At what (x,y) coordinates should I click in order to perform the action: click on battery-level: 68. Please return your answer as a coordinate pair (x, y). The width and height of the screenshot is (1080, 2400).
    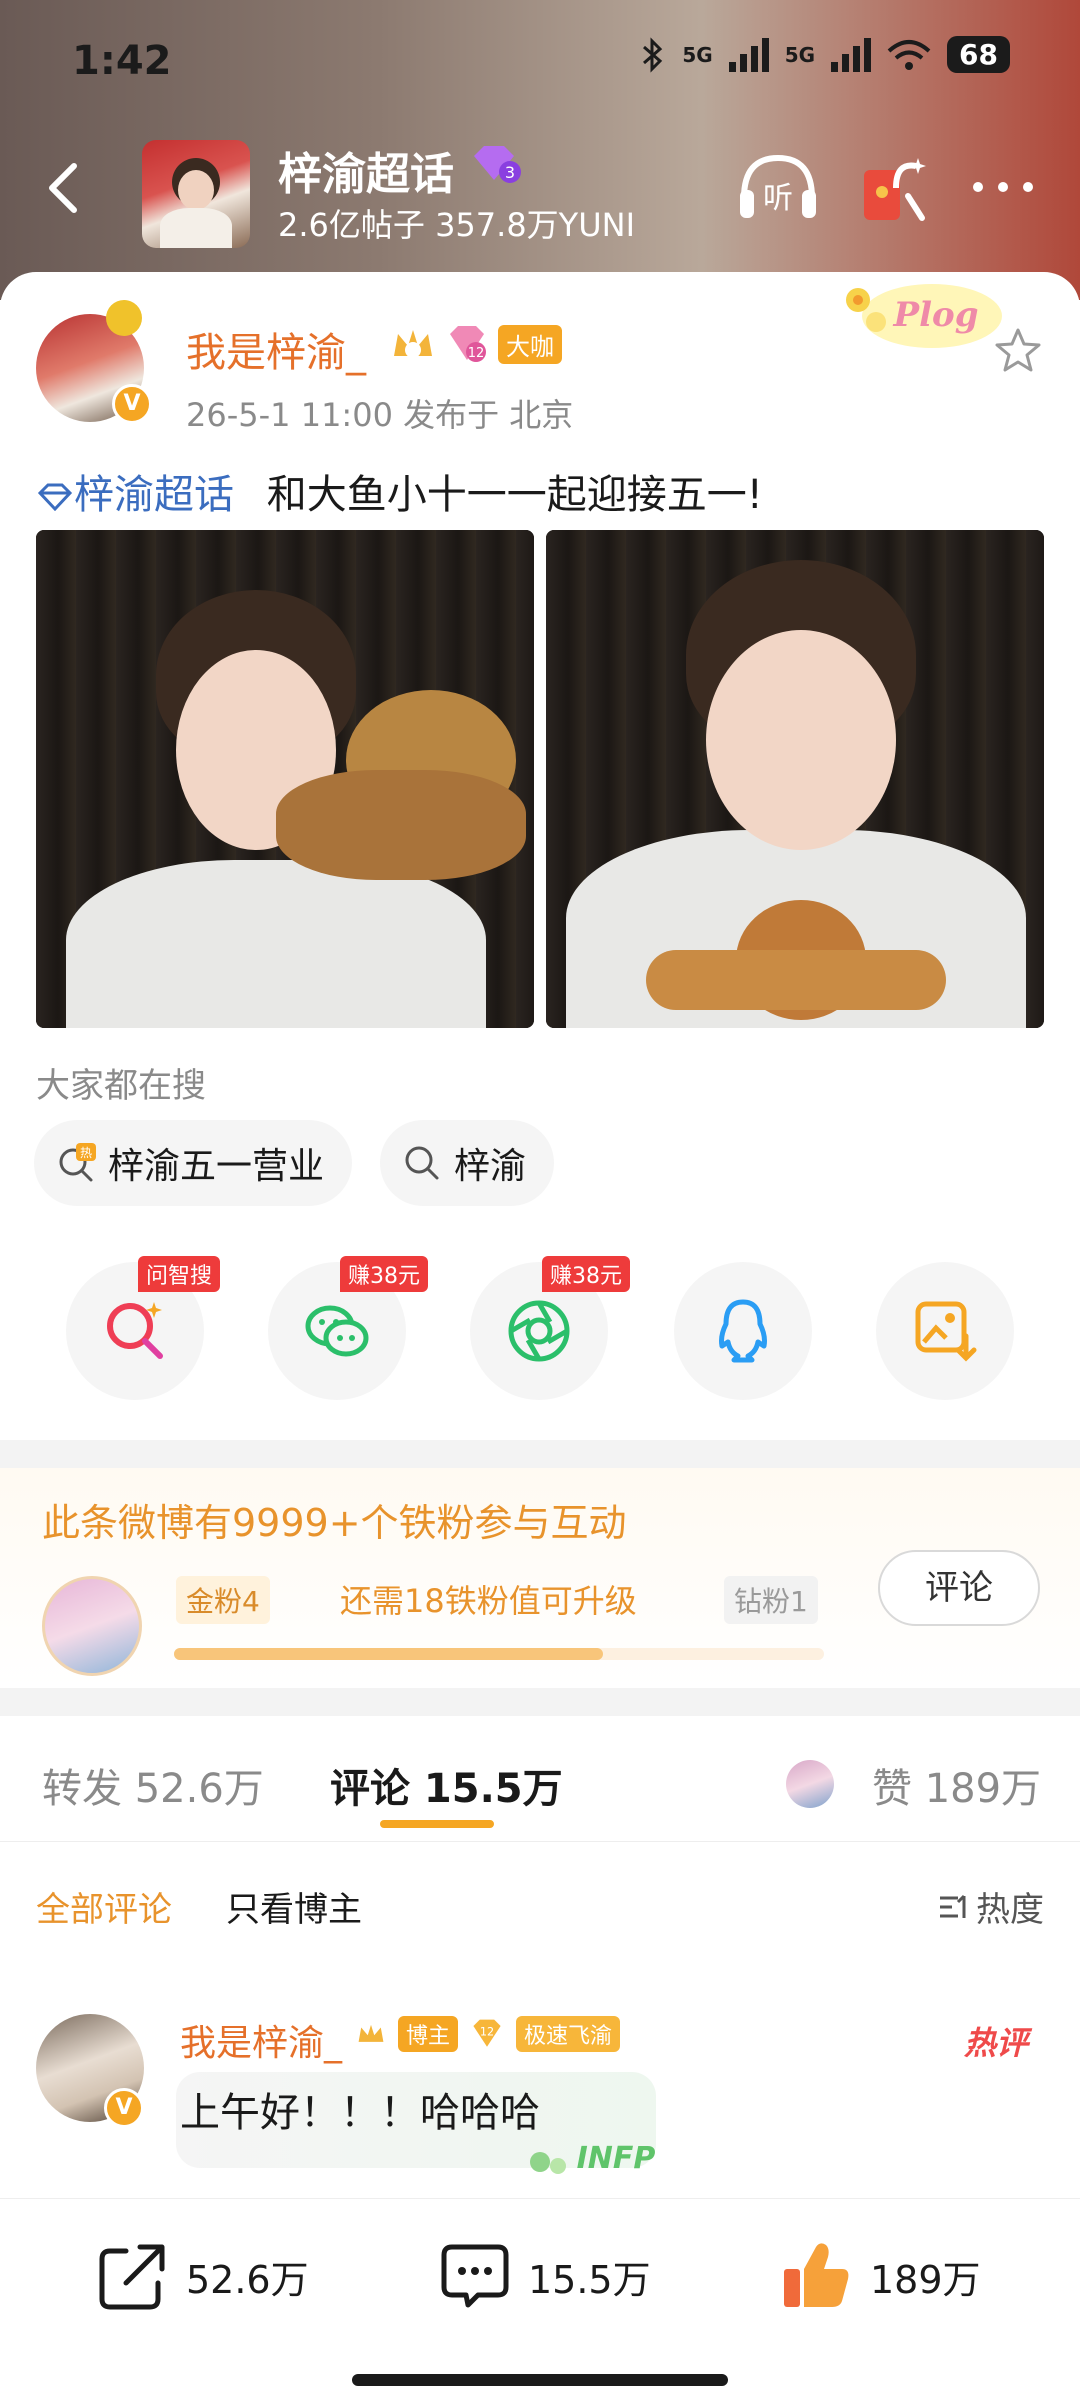
    Looking at the image, I should click on (978, 54).